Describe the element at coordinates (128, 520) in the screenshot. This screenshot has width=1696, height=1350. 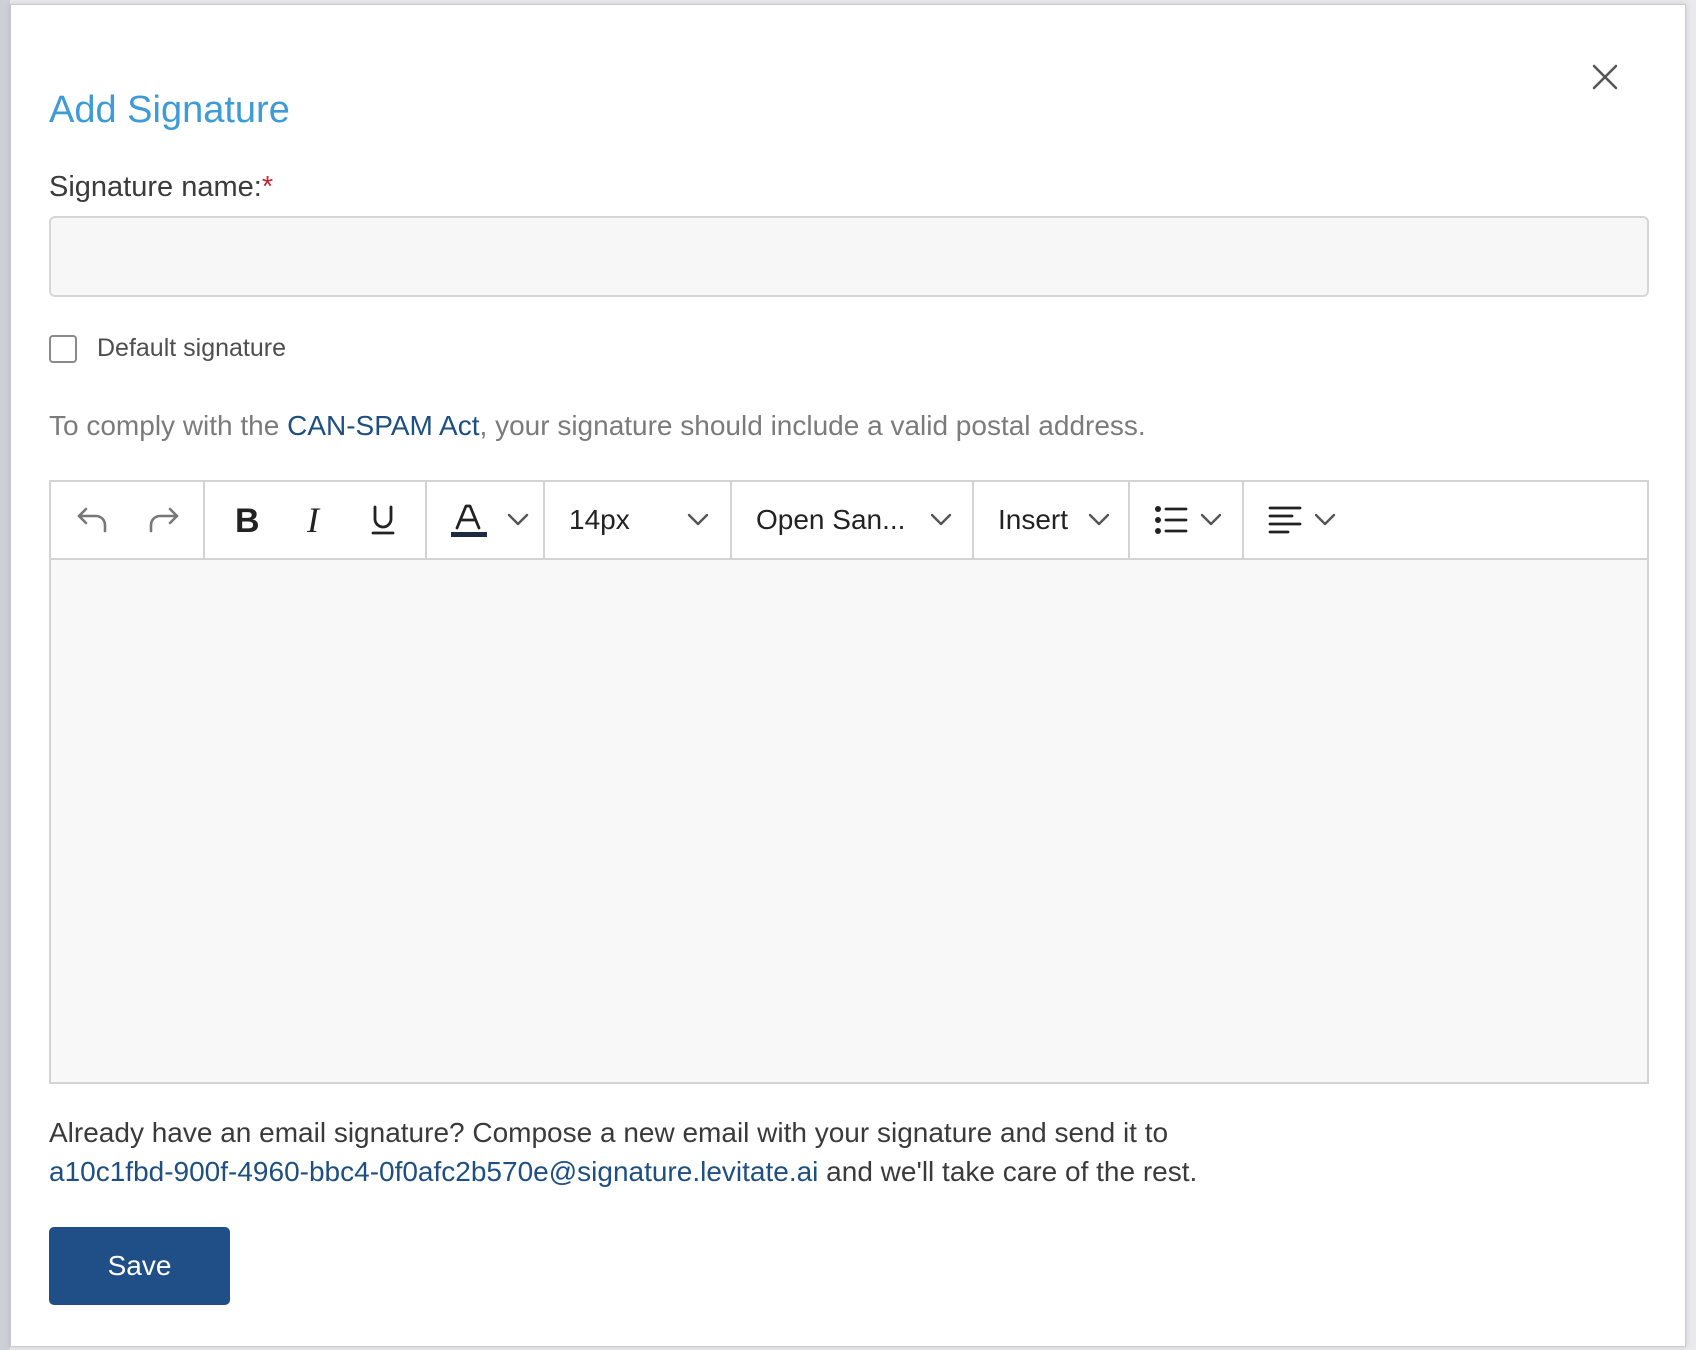
I see `history-group` at that location.